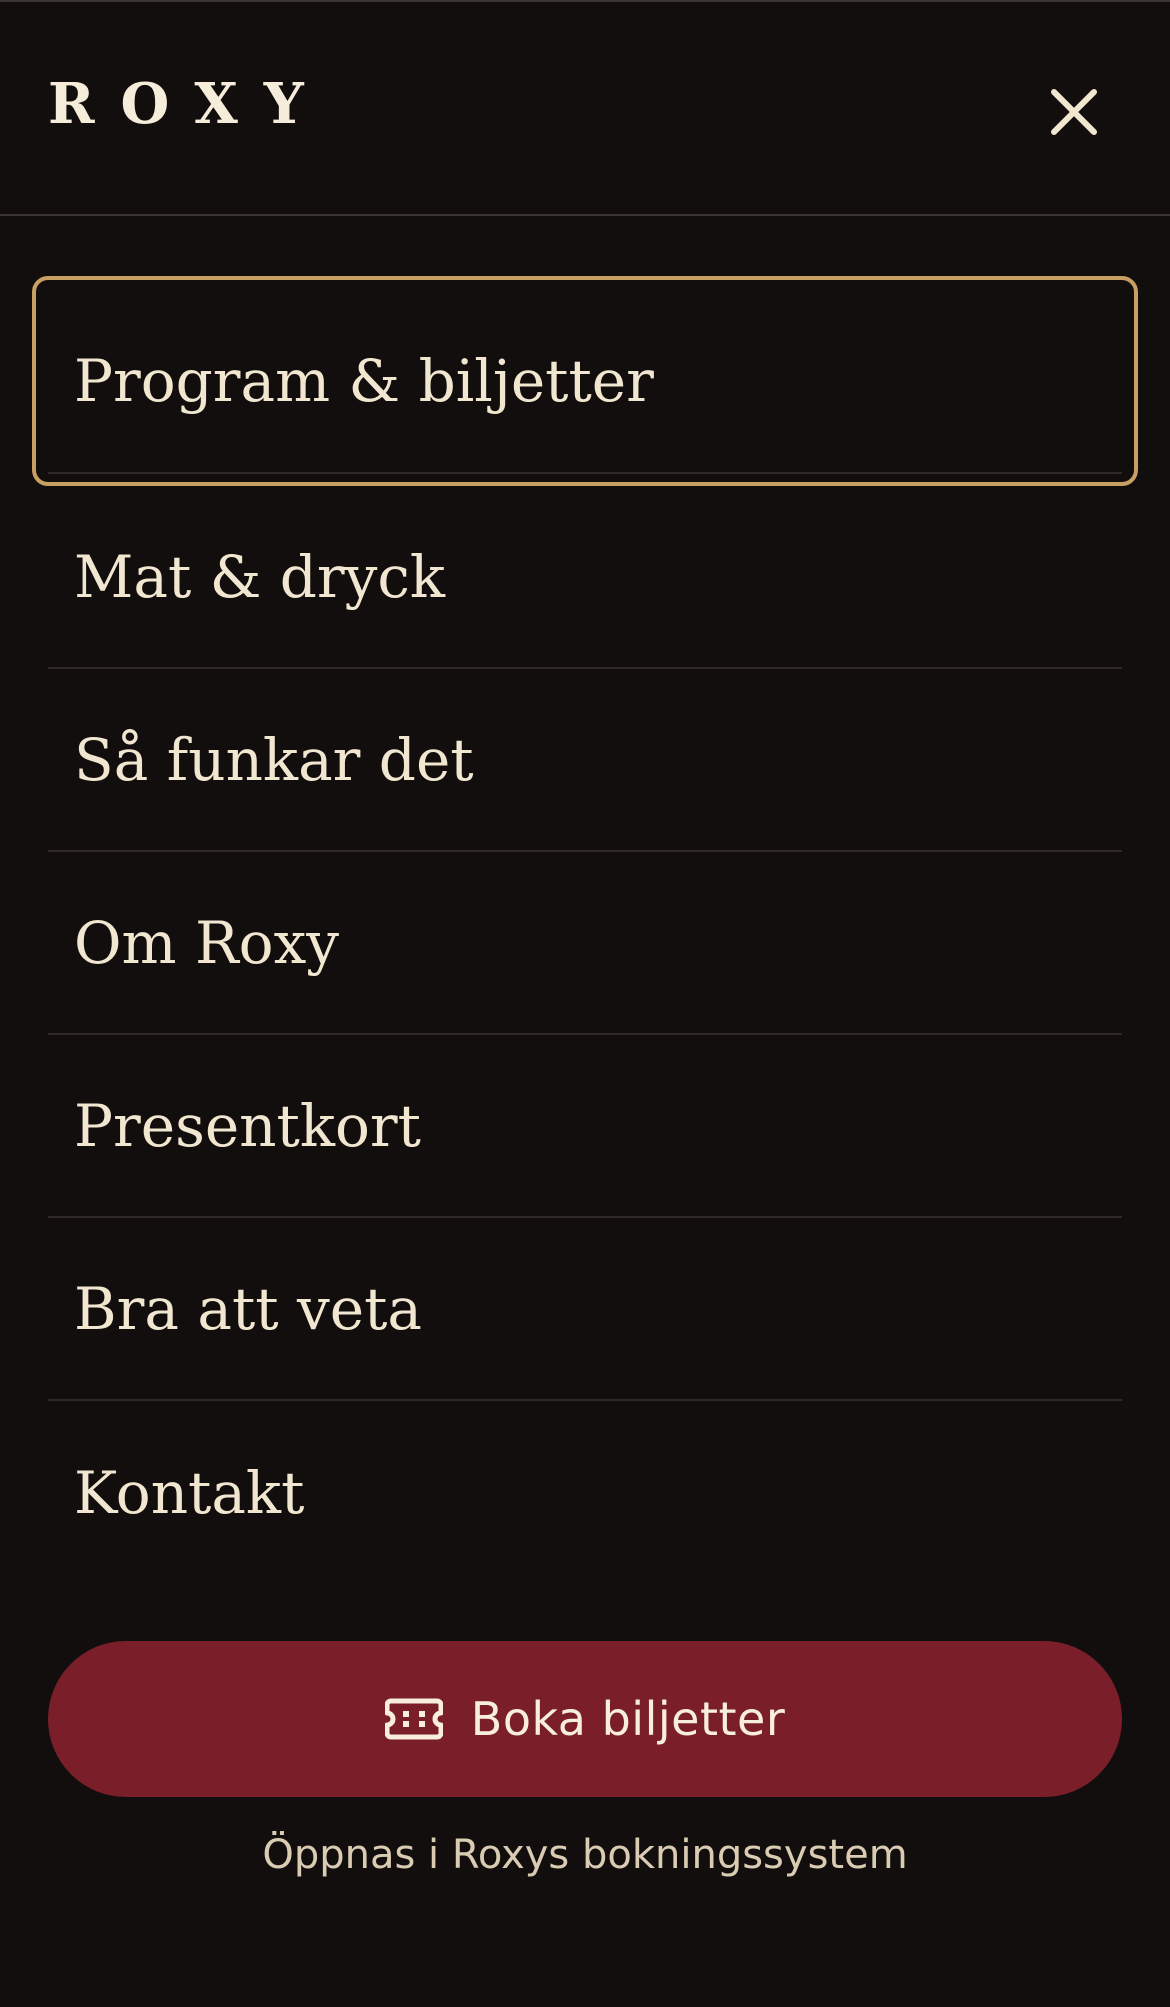  Describe the element at coordinates (413, 1719) in the screenshot. I see `ticket-icon` at that location.